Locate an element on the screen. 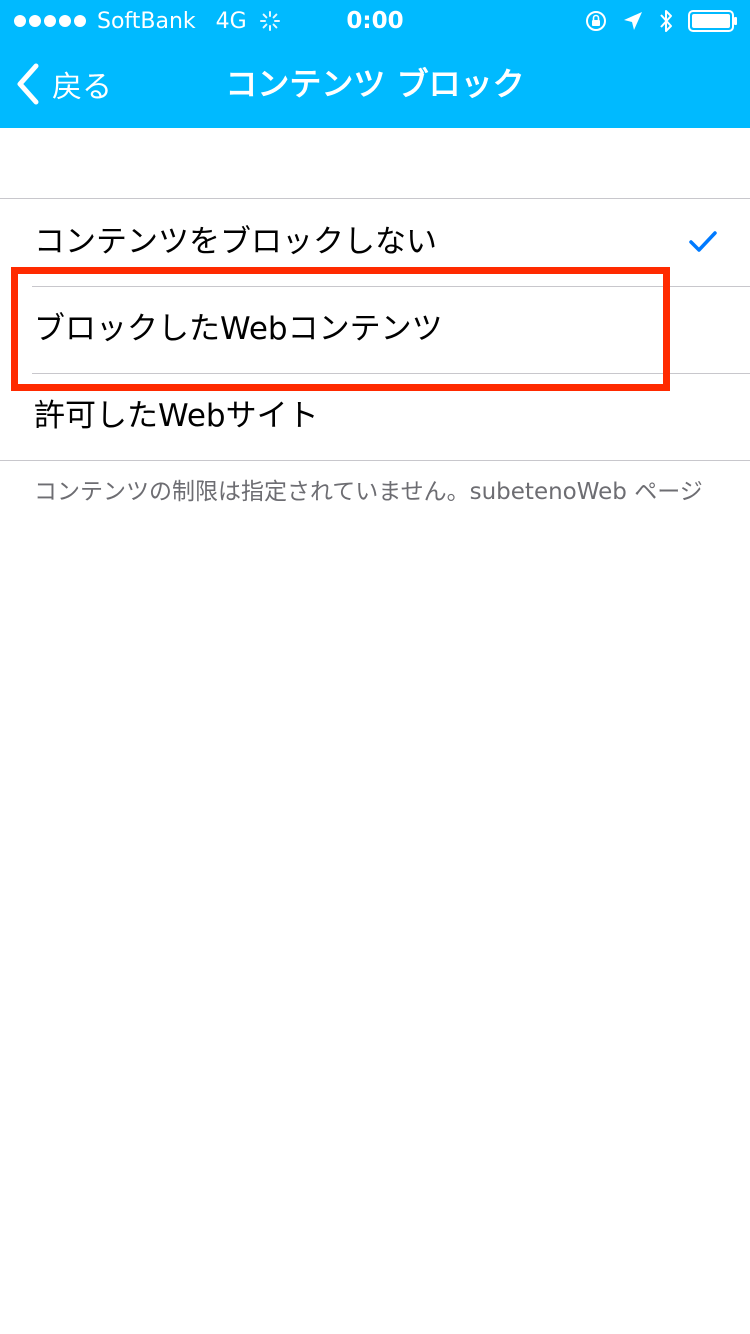  rotation-lock-icon is located at coordinates (596, 21).